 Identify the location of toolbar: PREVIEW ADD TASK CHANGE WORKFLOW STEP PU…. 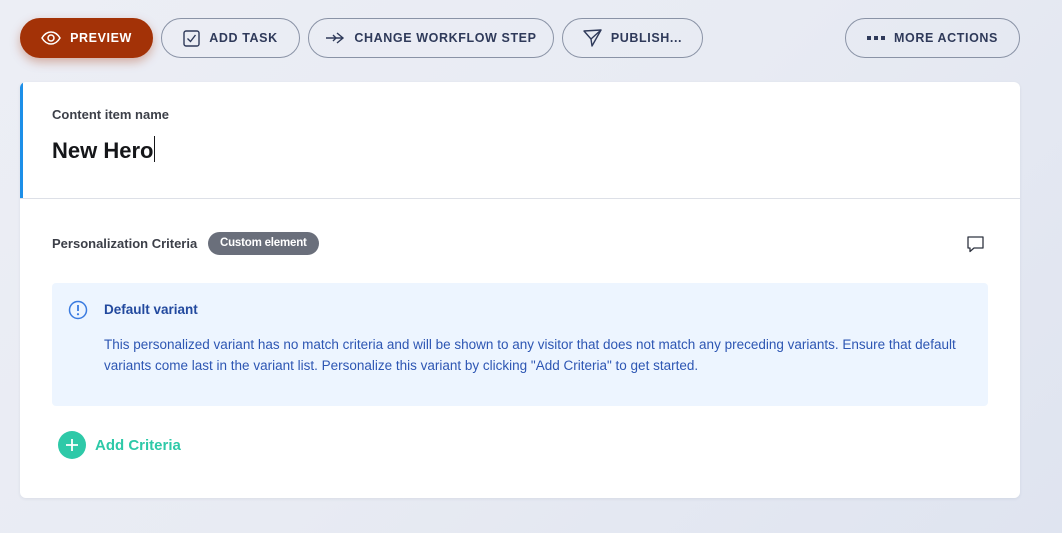
(520, 38).